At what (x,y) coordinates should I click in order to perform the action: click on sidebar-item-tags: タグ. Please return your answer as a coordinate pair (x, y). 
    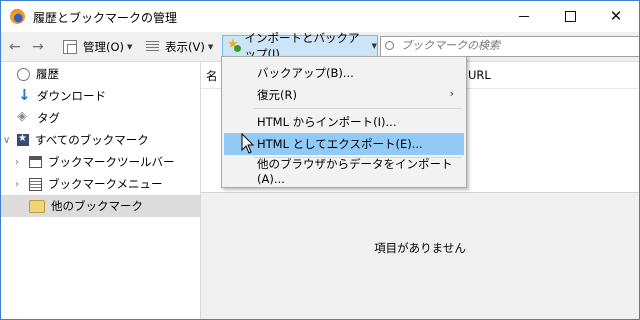
    Looking at the image, I should click on (108, 118).